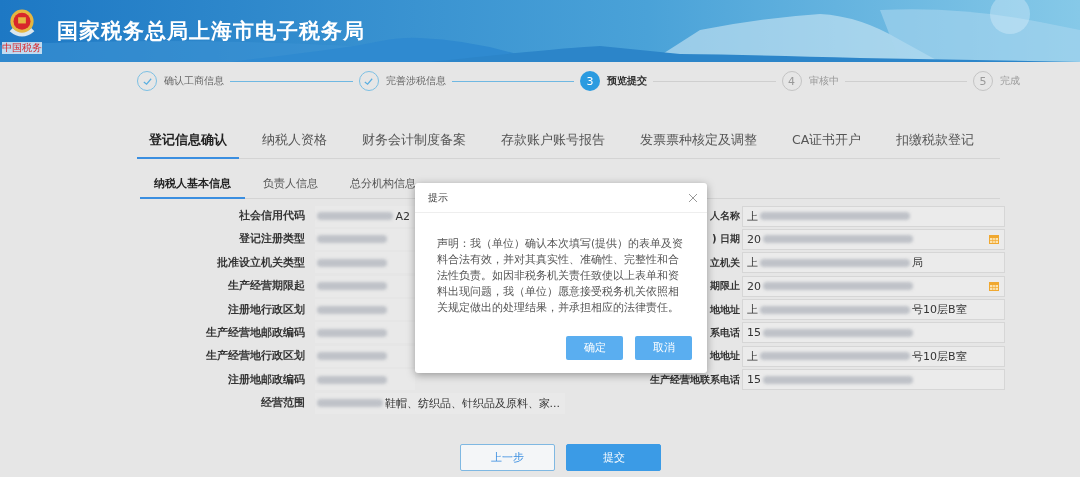 Image resolution: width=1080 pixels, height=477 pixels. Describe the element at coordinates (1010, 81) in the screenshot. I see `step-label: 完成` at that location.